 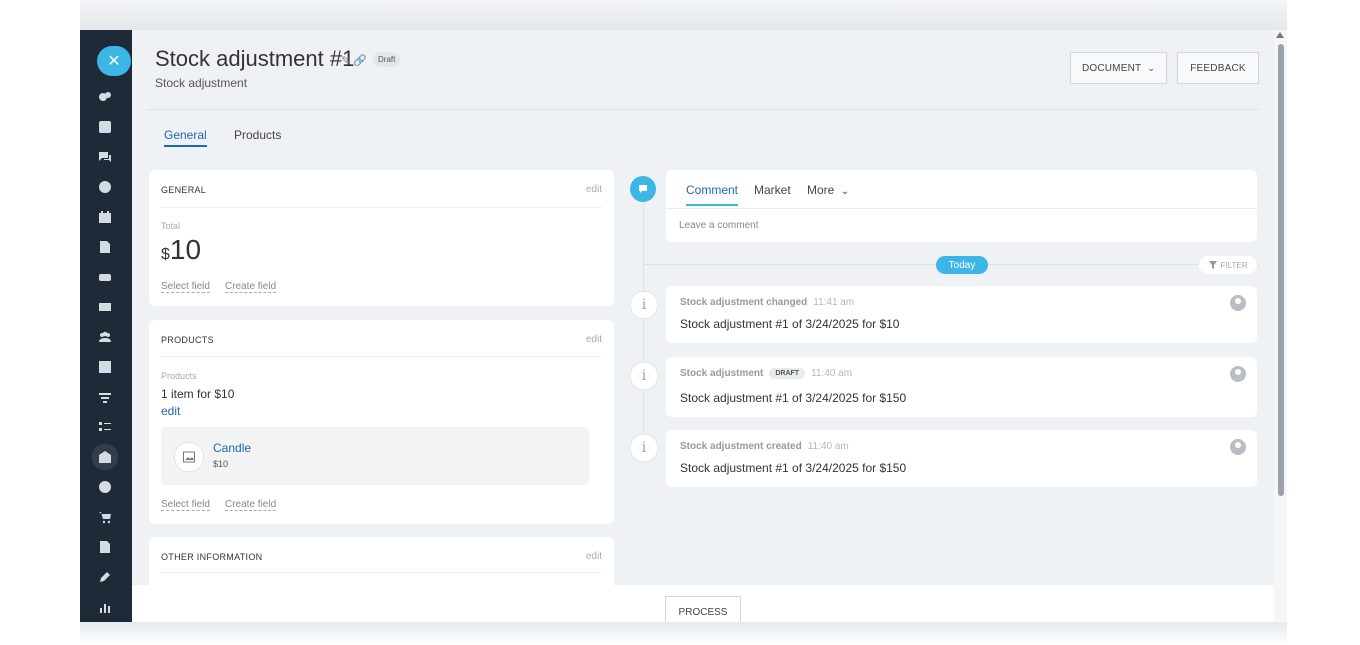 What do you see at coordinates (105, 247) in the screenshot?
I see `document-icon` at bounding box center [105, 247].